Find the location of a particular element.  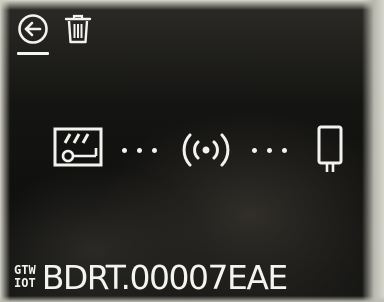

gateway-iot-badge: GTW IOT is located at coordinates (25, 277).